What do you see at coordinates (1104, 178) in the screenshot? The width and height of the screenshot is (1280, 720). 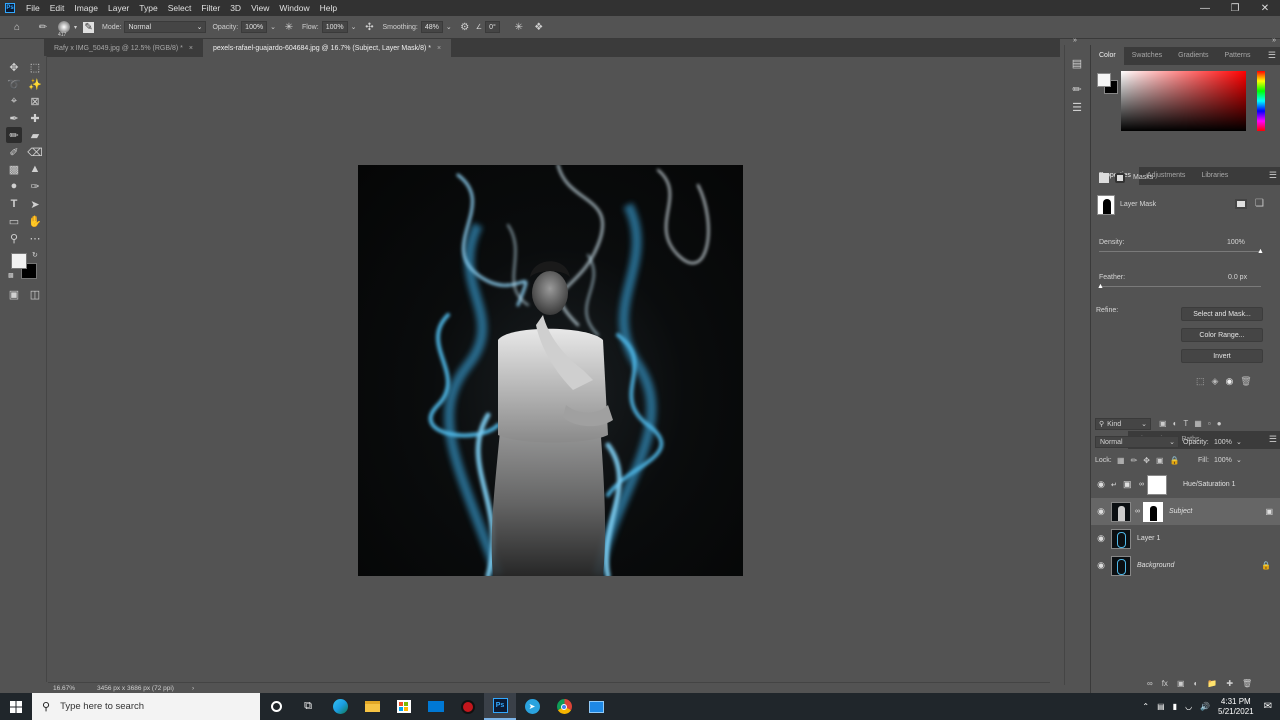 I see `pixel-mask-icon` at bounding box center [1104, 178].